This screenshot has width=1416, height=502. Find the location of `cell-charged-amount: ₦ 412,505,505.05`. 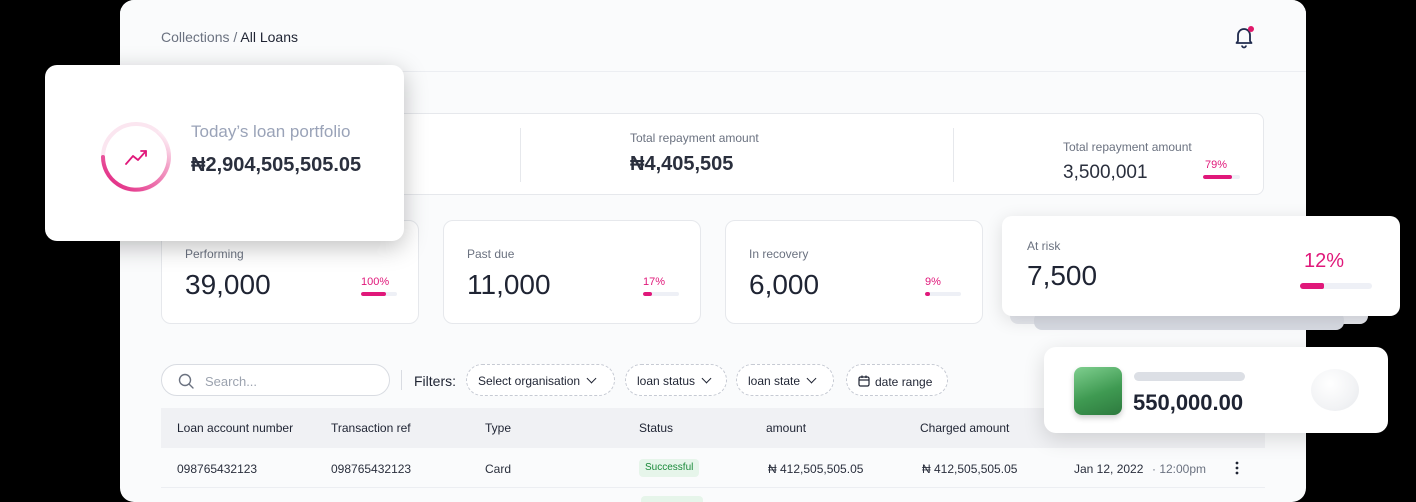

cell-charged-amount: ₦ 412,505,505.05 is located at coordinates (970, 469).